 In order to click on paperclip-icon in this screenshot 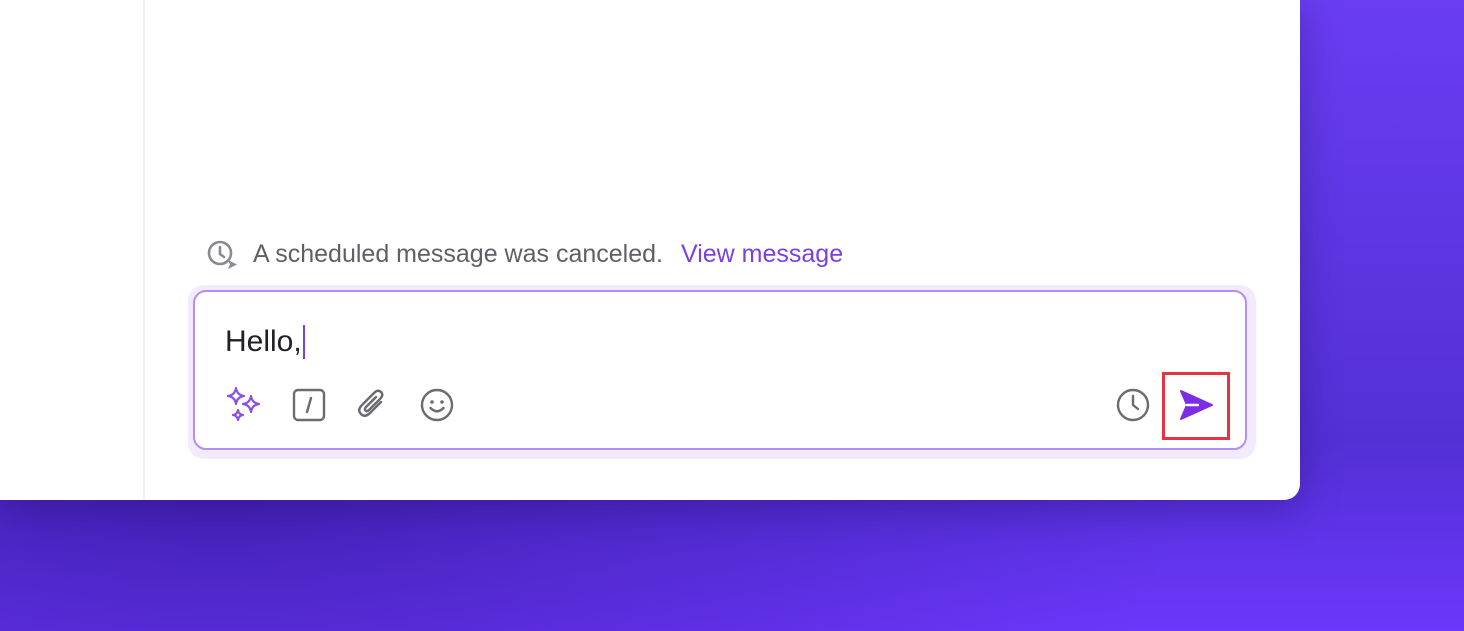, I will do `click(371, 403)`.